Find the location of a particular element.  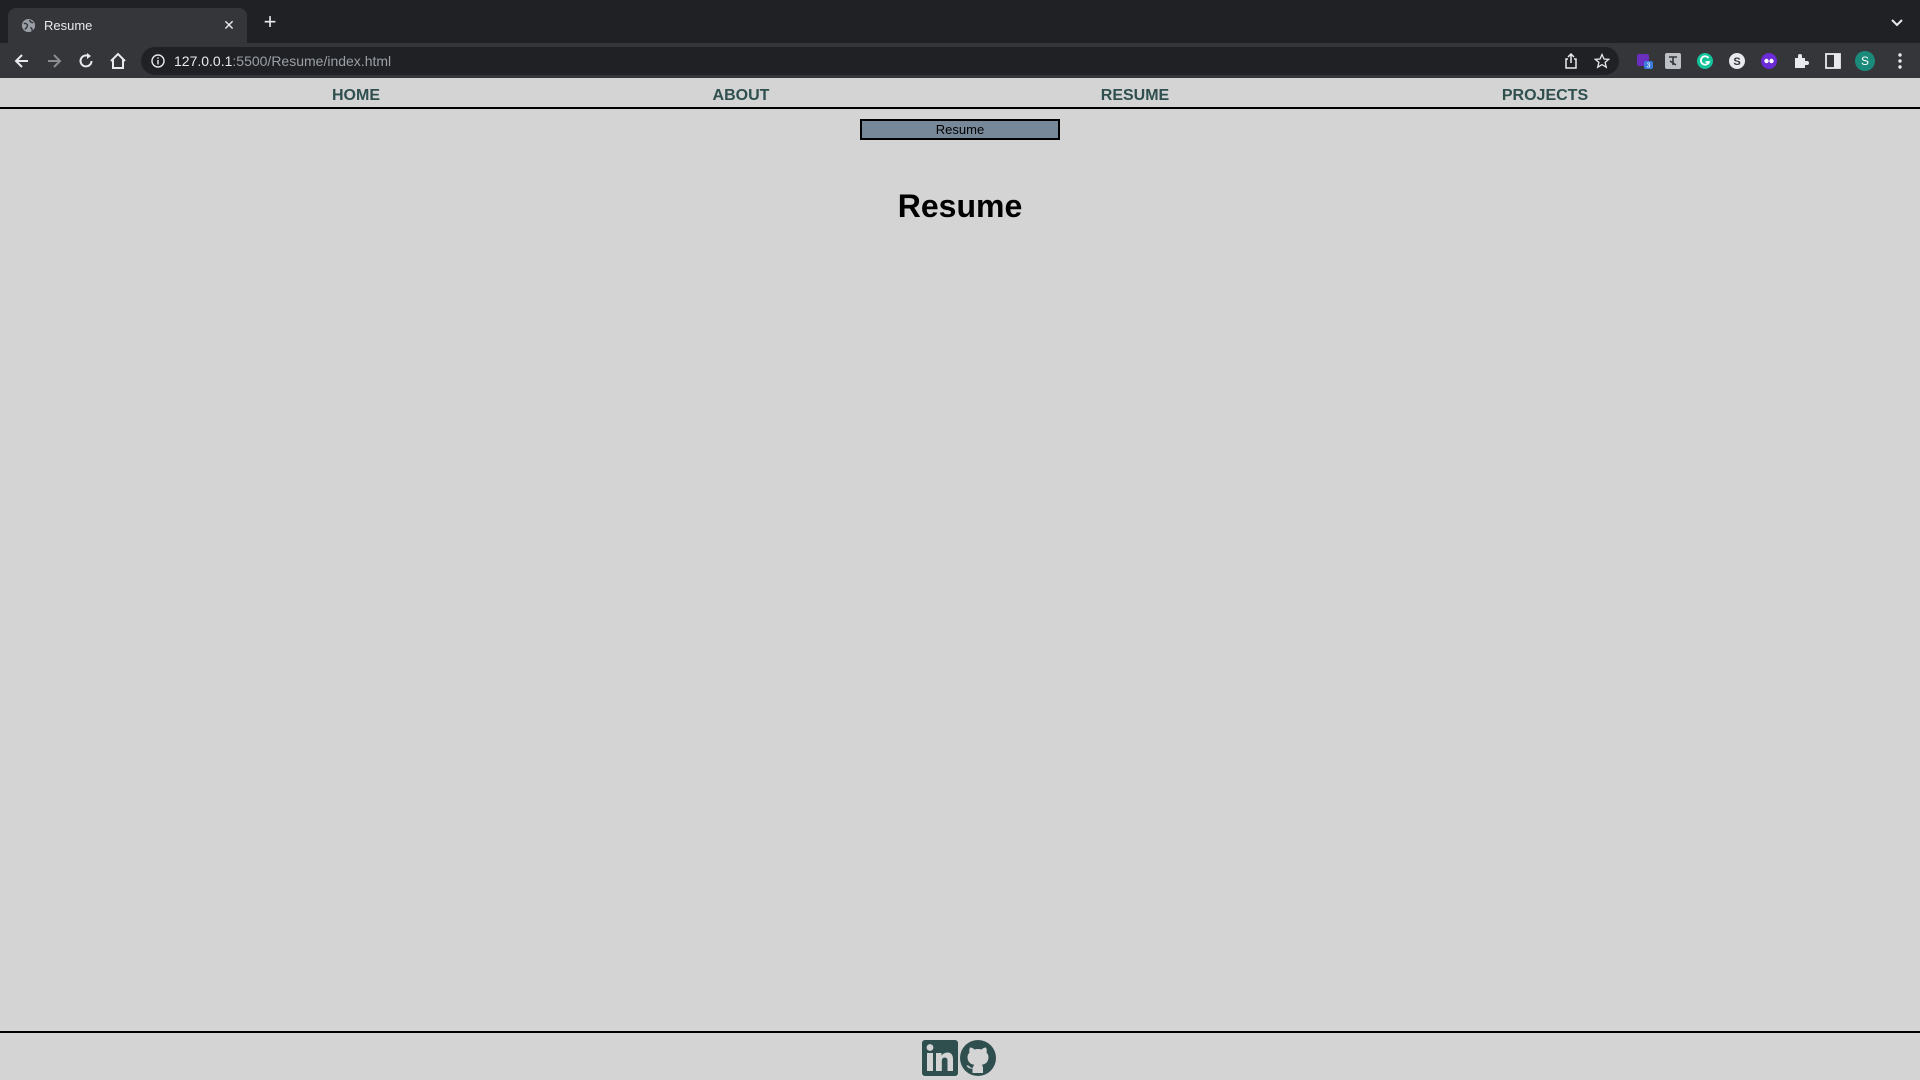

url-host: 127.0.0.1 is located at coordinates (203, 61).